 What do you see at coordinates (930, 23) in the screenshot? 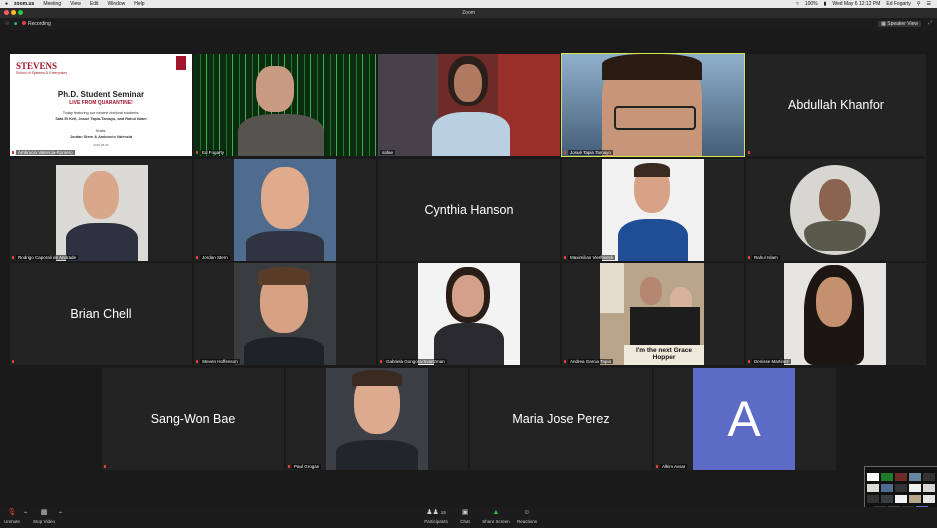
I see `fullscreen-icon: ⤢` at bounding box center [930, 23].